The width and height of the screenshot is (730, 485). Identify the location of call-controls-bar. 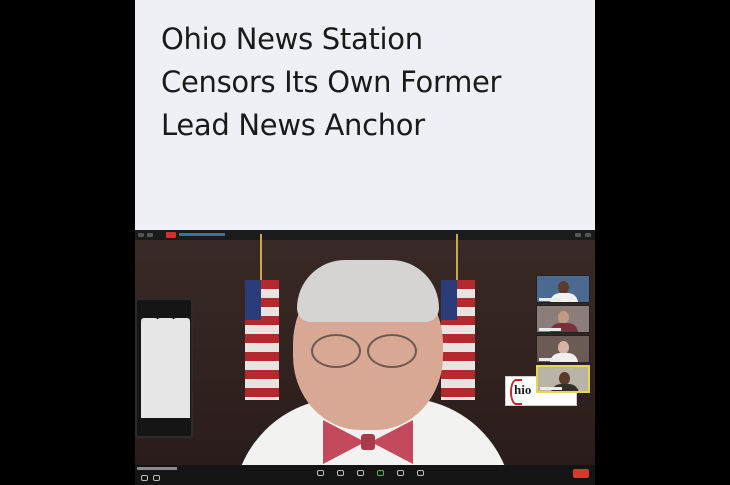
(365, 475).